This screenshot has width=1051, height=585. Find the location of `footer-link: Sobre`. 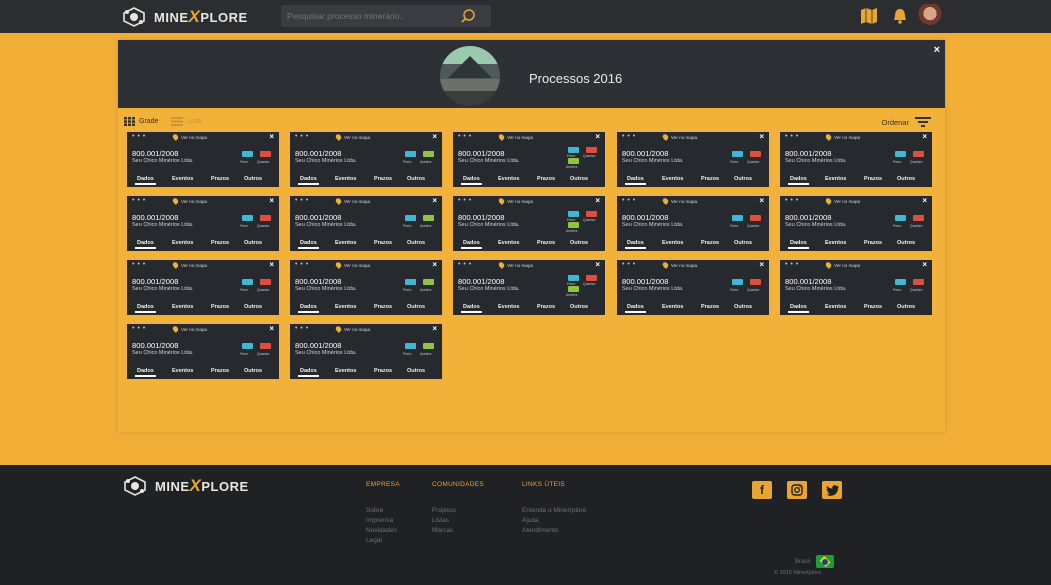

footer-link: Sobre is located at coordinates (383, 511).